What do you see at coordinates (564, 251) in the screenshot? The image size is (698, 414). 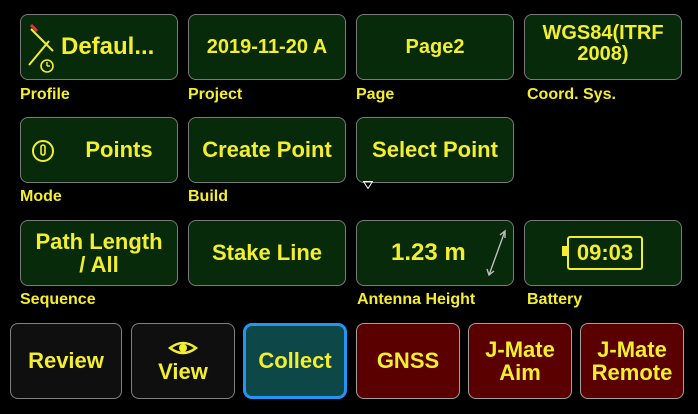 I see `battery-terminal` at bounding box center [564, 251].